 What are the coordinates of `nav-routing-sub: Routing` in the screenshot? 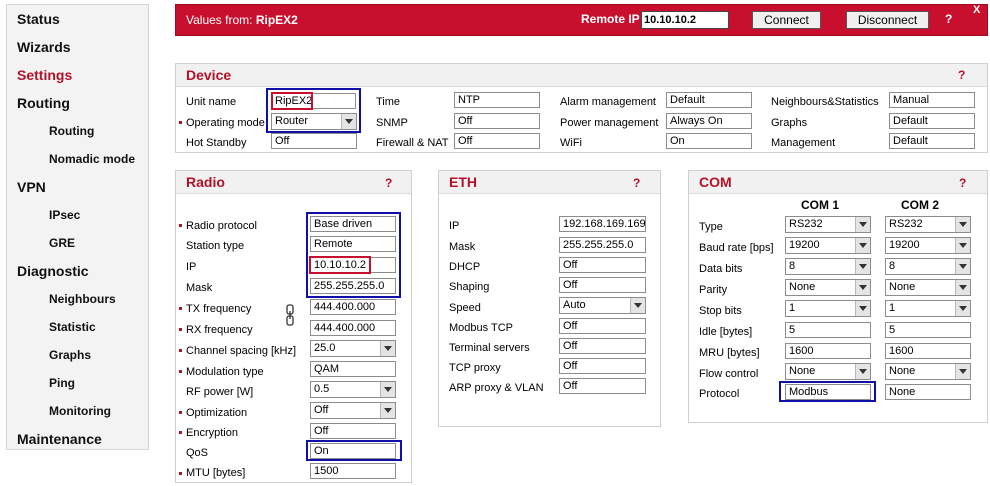 It's located at (71, 131).